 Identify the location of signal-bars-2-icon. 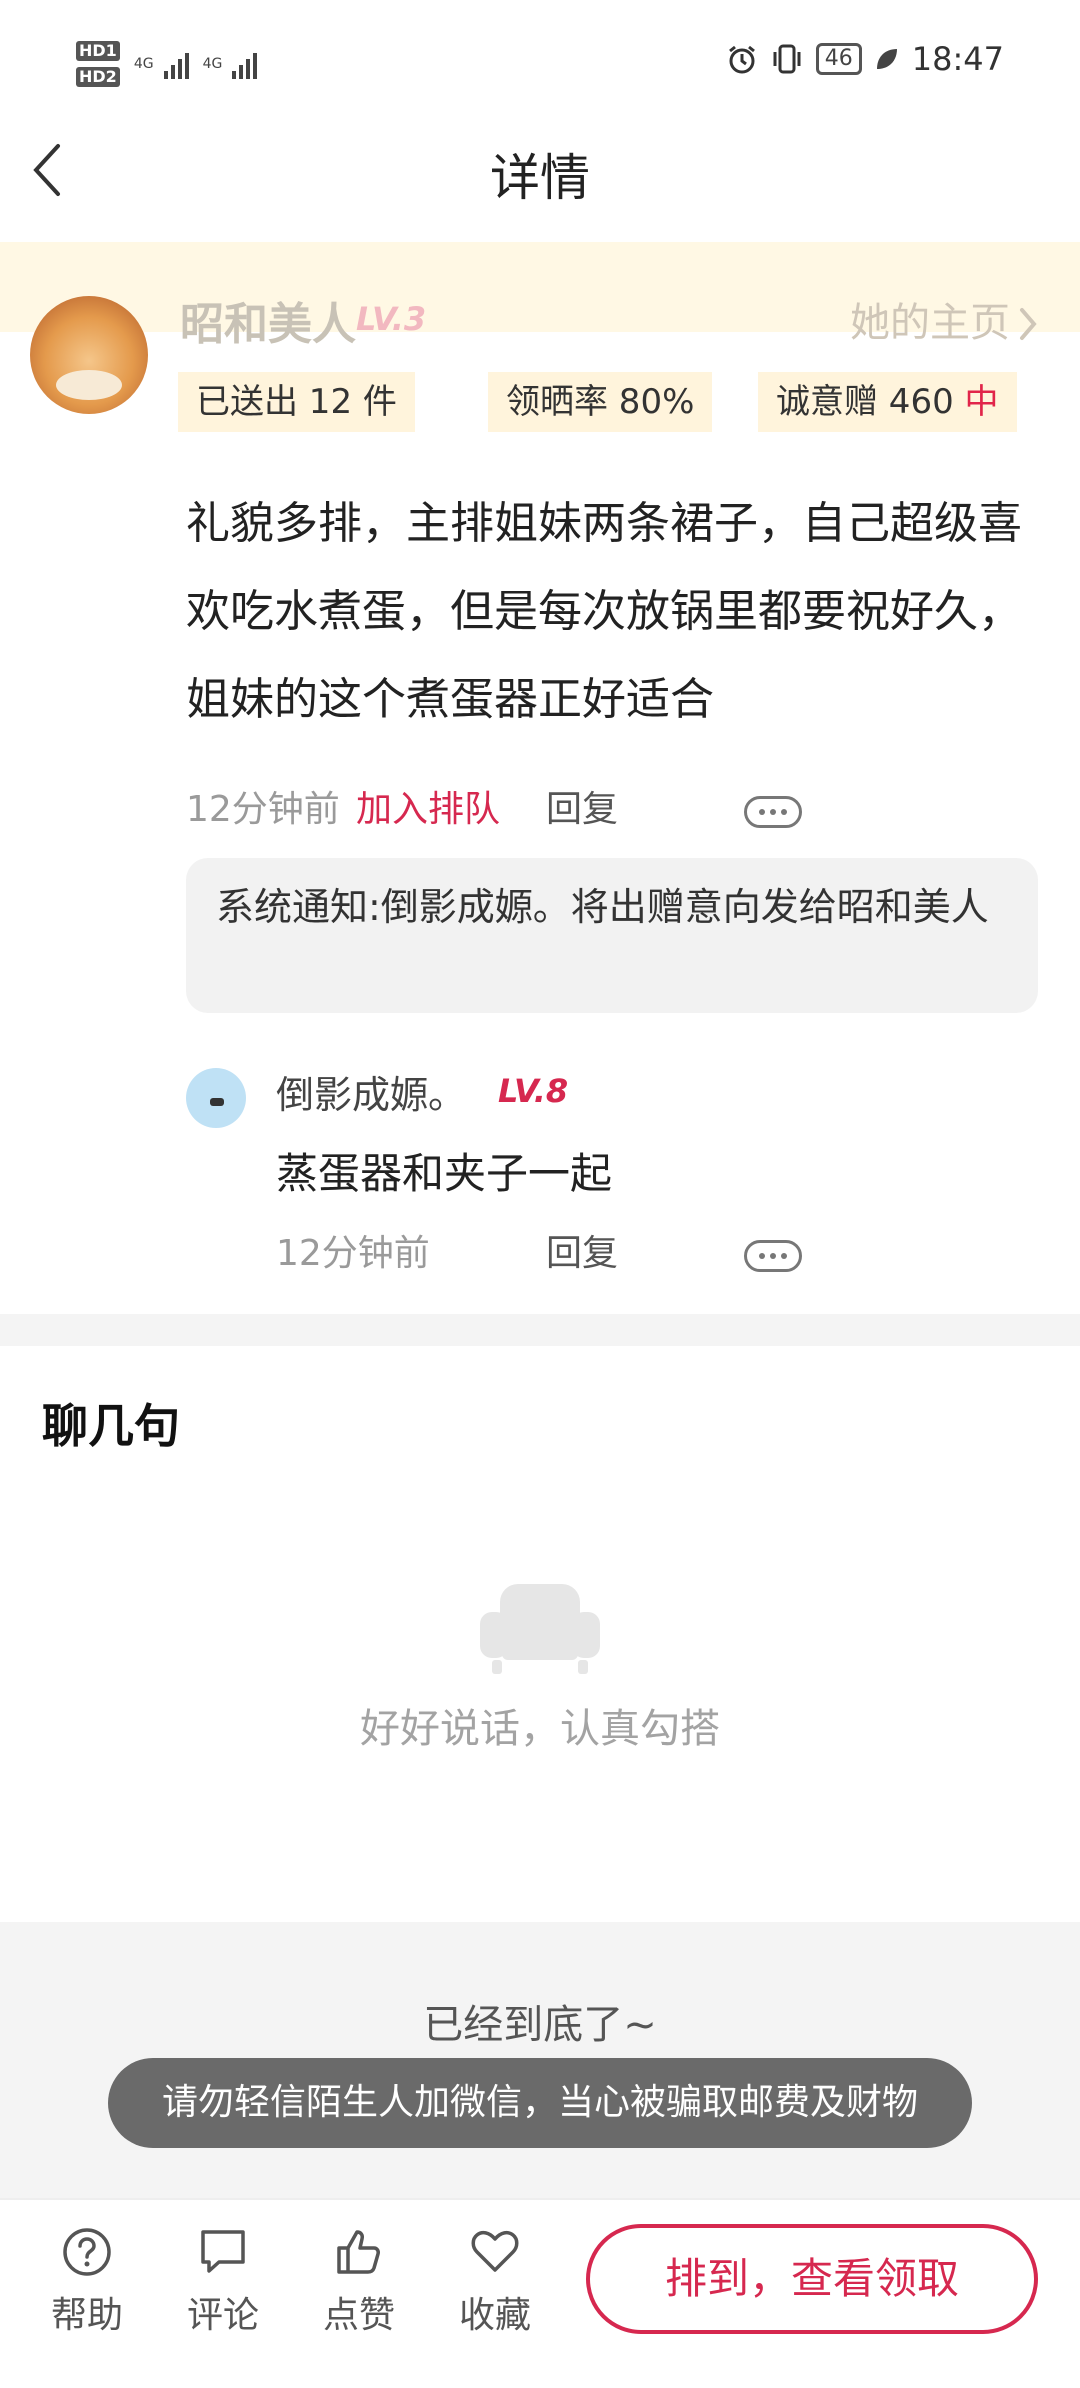
(245, 64).